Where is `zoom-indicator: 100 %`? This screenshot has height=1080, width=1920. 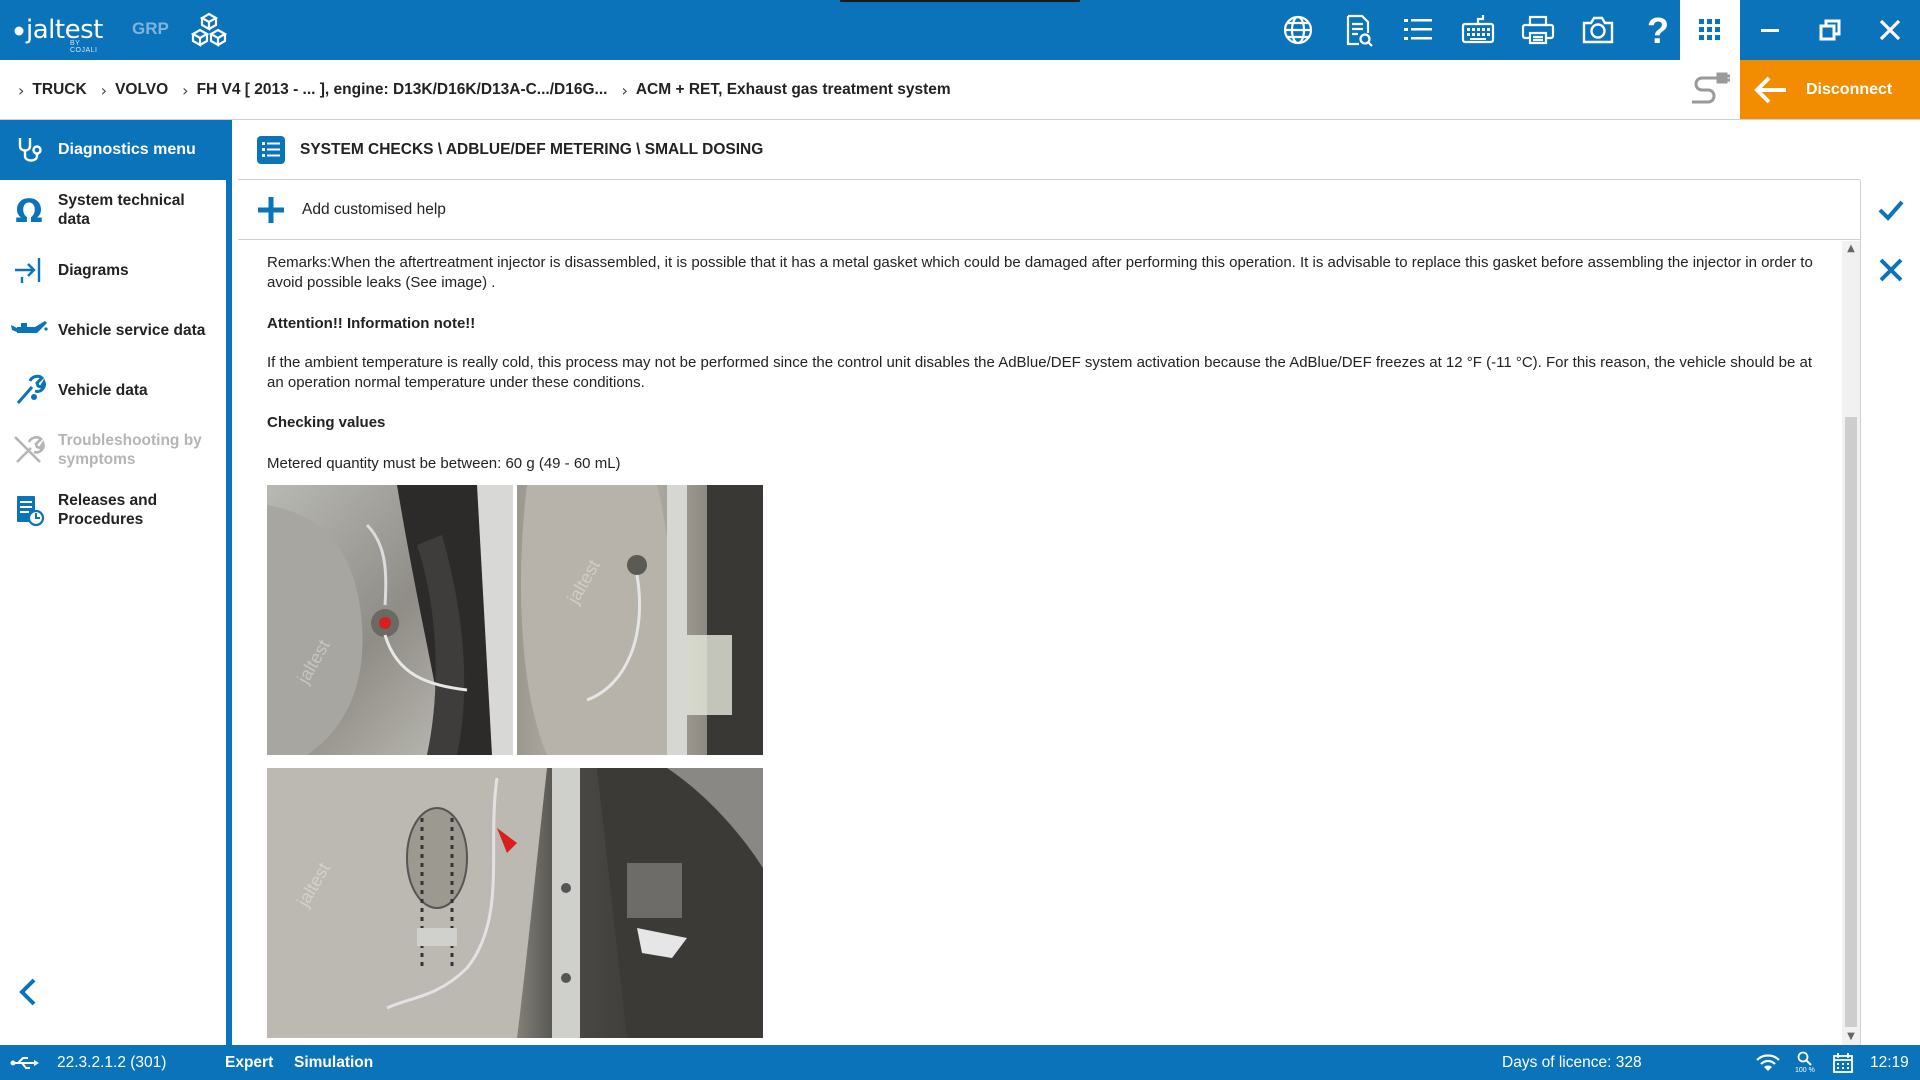
zoom-indicator: 100 % is located at coordinates (1805, 1062).